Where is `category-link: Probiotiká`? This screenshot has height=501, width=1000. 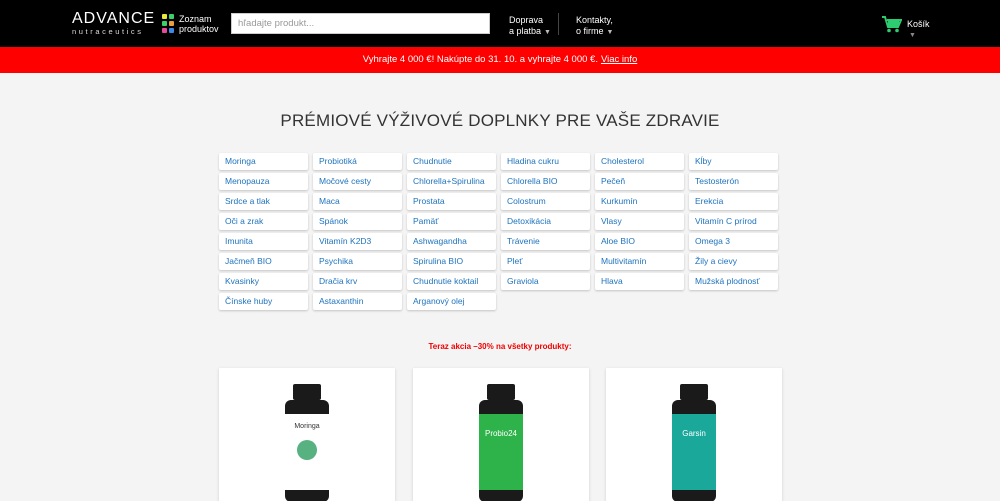
category-link: Probiotiká is located at coordinates (357, 161).